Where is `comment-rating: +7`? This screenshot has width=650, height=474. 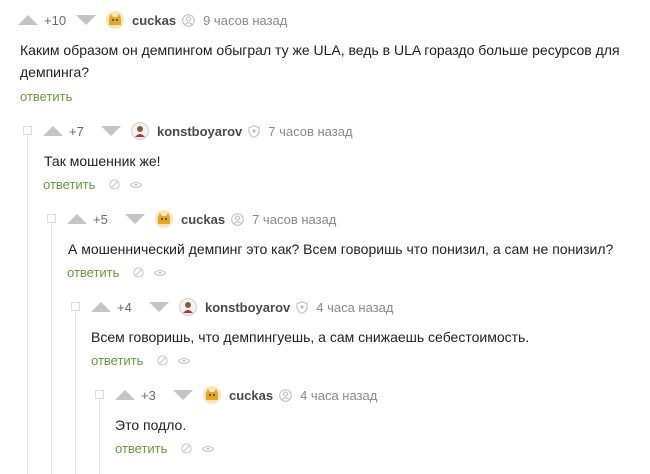 comment-rating: +7 is located at coordinates (76, 131).